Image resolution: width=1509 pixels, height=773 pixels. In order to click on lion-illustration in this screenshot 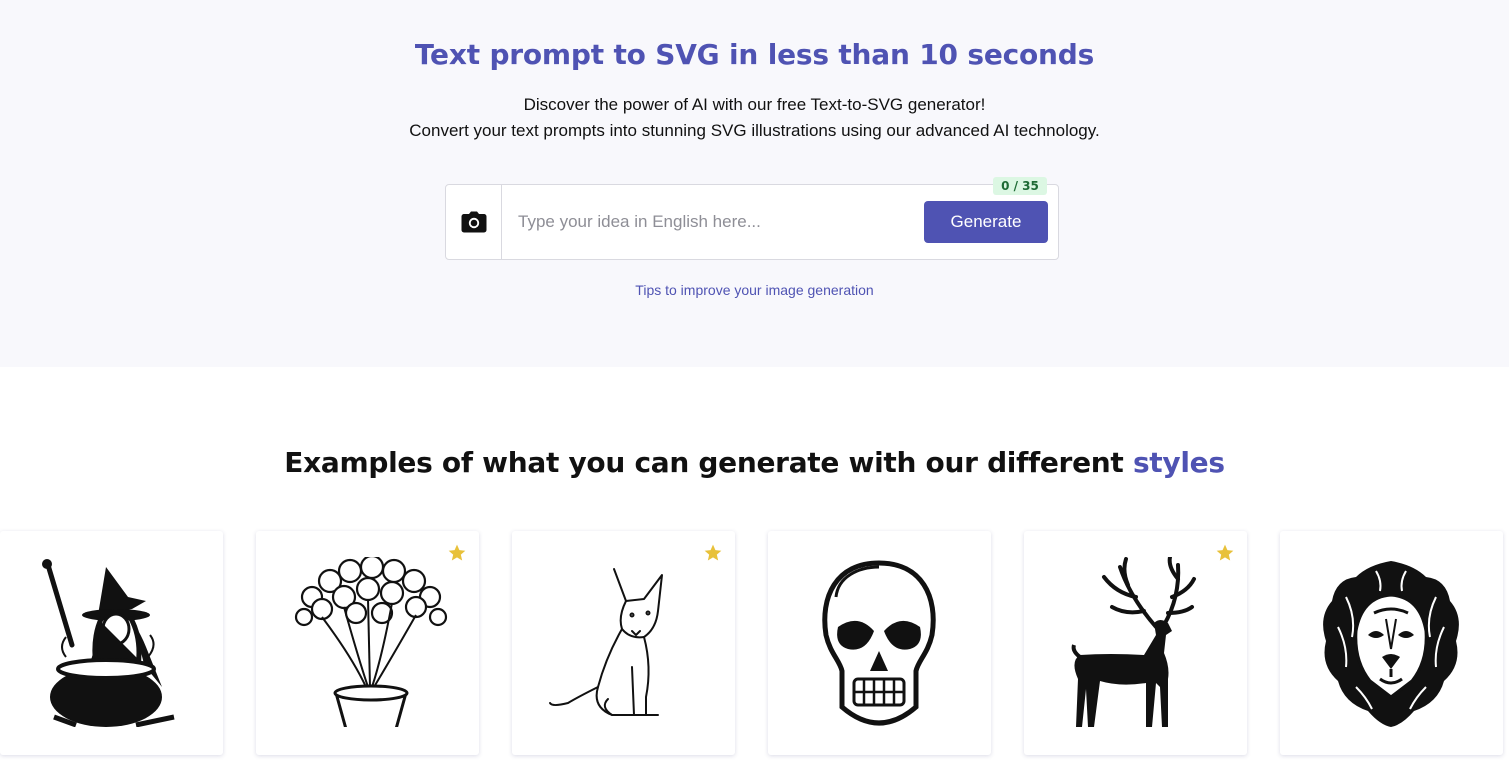, I will do `click(1391, 644)`.